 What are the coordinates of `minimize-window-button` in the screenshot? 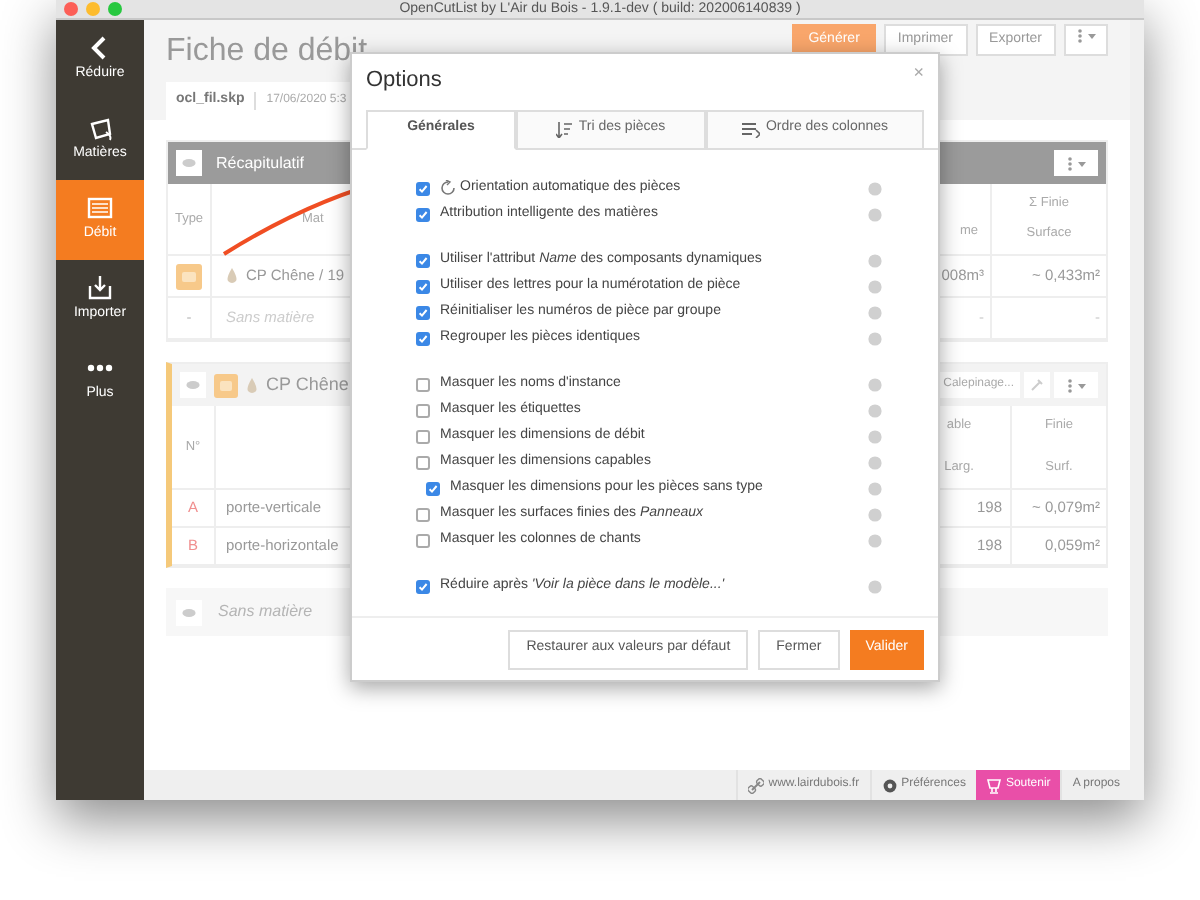 It's located at (93, 9).